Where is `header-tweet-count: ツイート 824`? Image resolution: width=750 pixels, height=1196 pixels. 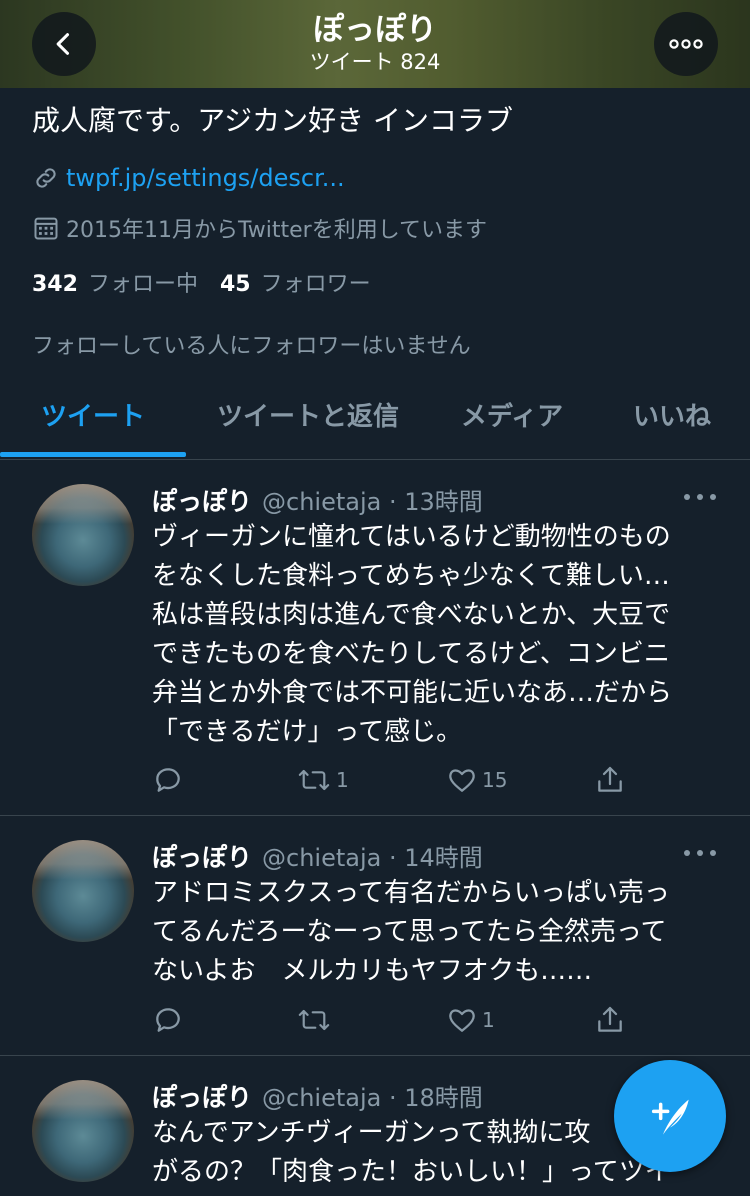
header-tweet-count: ツイート 824 is located at coordinates (375, 62).